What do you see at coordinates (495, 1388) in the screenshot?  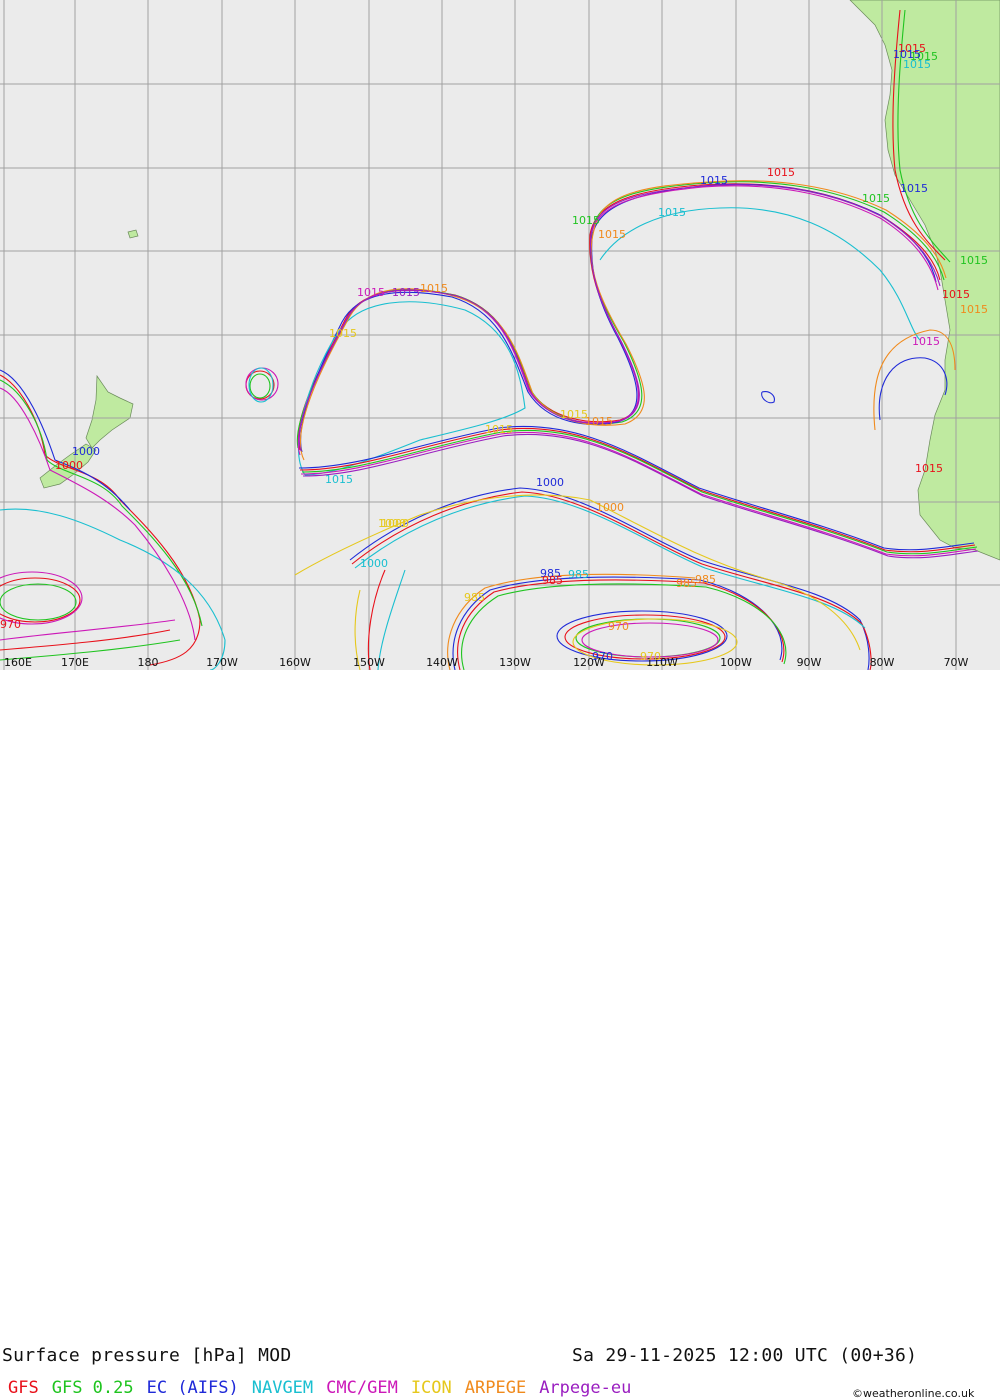 I see `legend-item: ARPEGE` at bounding box center [495, 1388].